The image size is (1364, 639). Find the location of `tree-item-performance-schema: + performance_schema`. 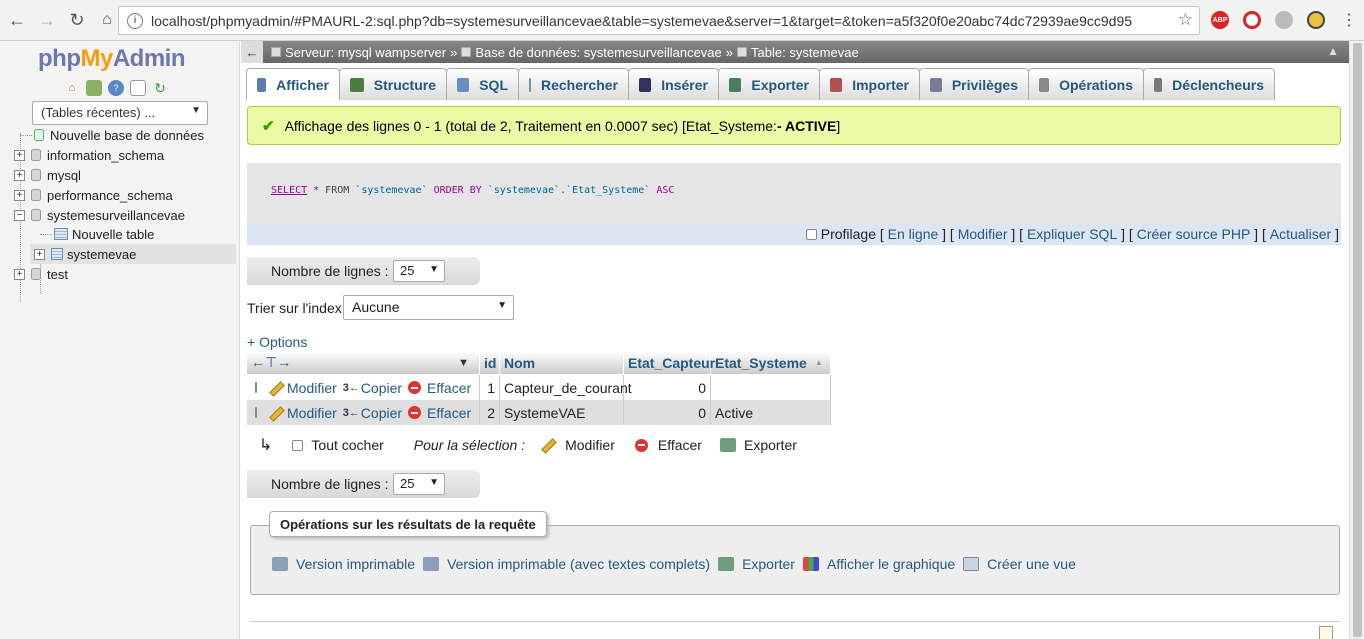

tree-item-performance-schema: + performance_schema is located at coordinates (93, 195).